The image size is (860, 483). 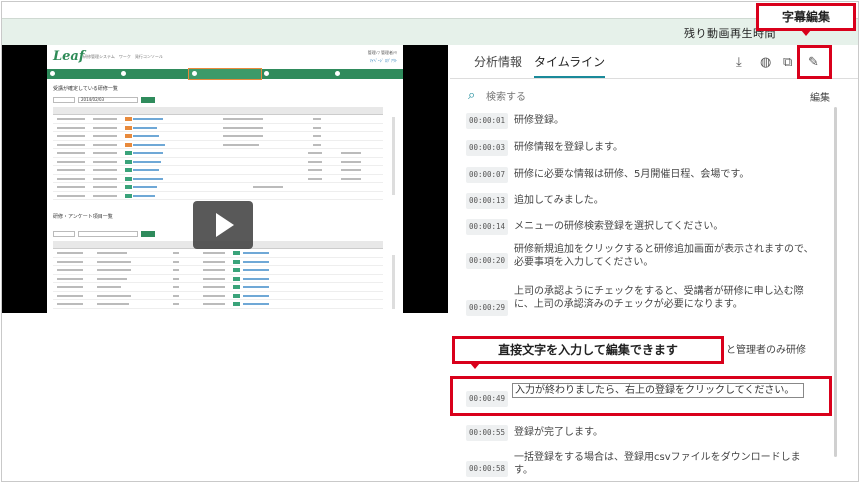 I want to click on subtitle-text: 研修に必要な情報は研修、5月開催日程、会場です。, so click(x=664, y=174).